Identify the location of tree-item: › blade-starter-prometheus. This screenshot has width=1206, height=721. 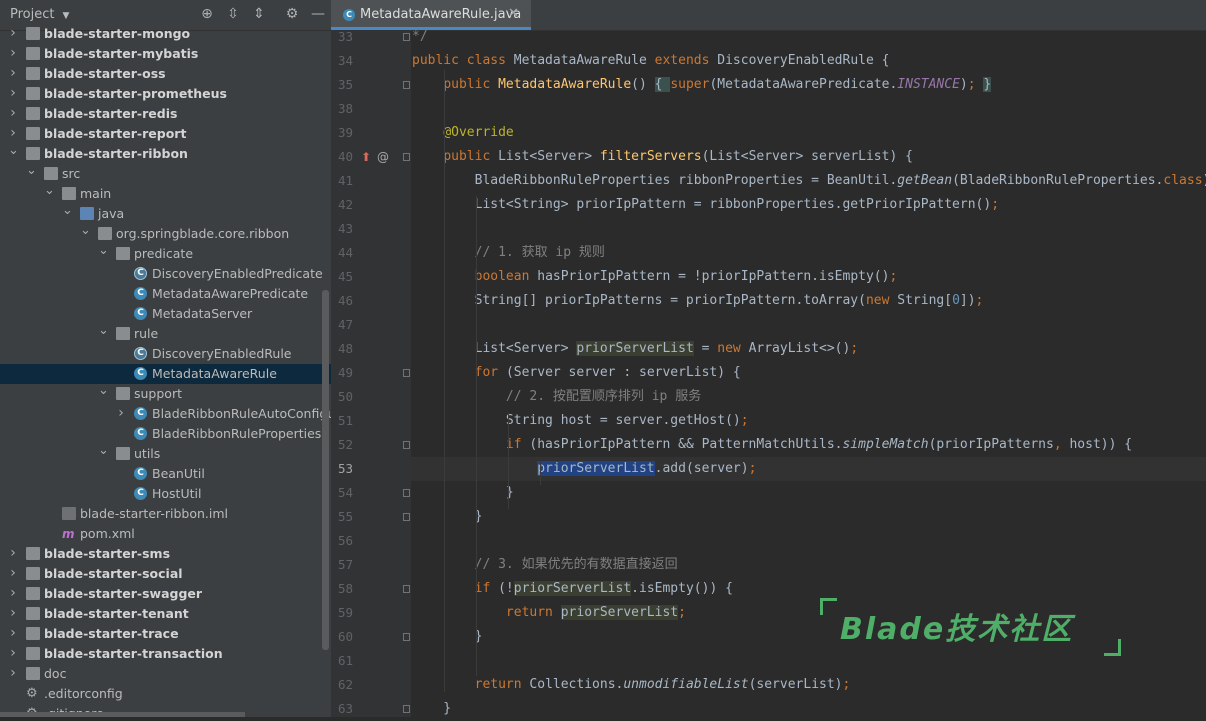
(165, 94).